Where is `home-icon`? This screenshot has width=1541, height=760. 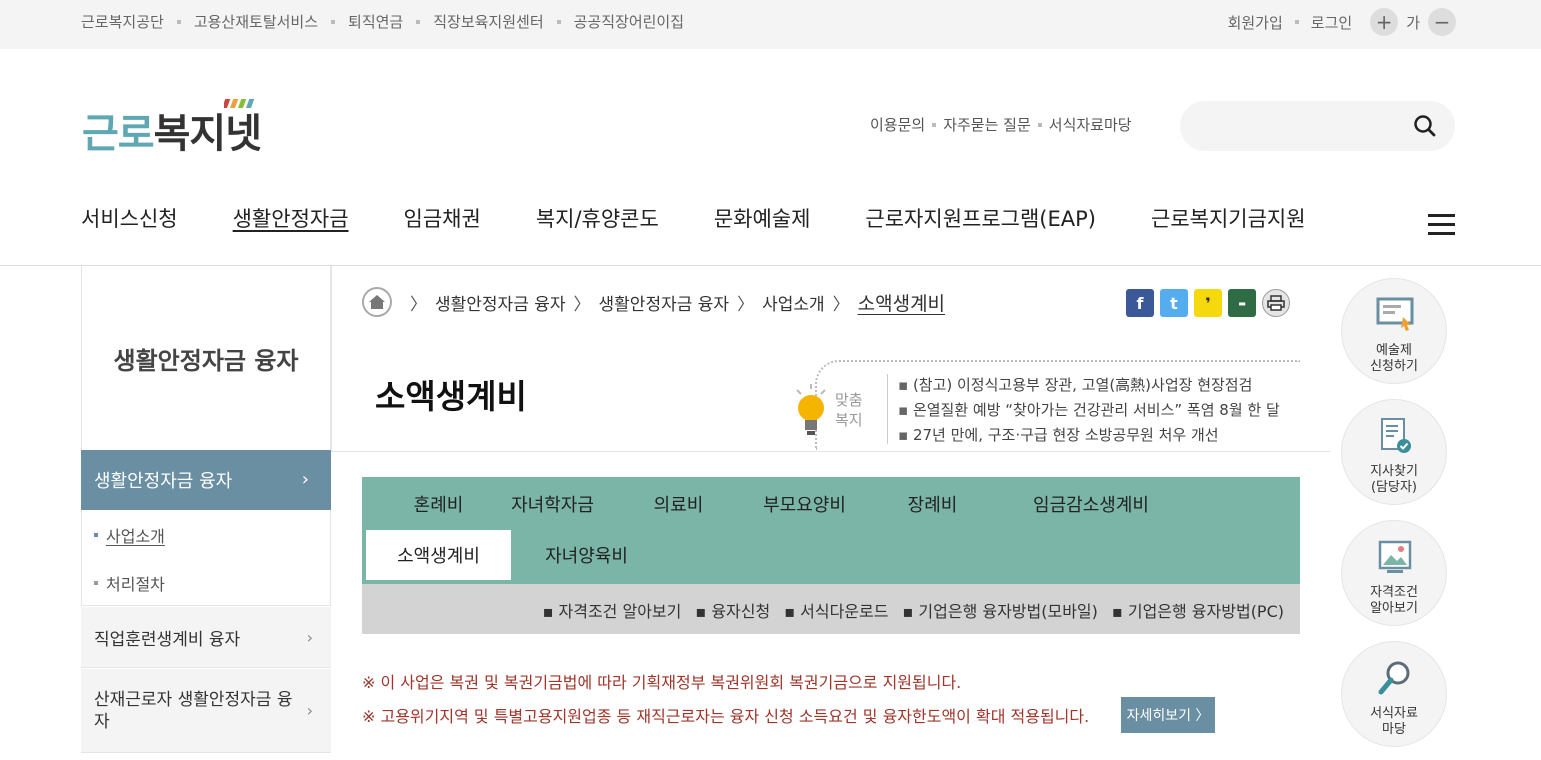
home-icon is located at coordinates (377, 302).